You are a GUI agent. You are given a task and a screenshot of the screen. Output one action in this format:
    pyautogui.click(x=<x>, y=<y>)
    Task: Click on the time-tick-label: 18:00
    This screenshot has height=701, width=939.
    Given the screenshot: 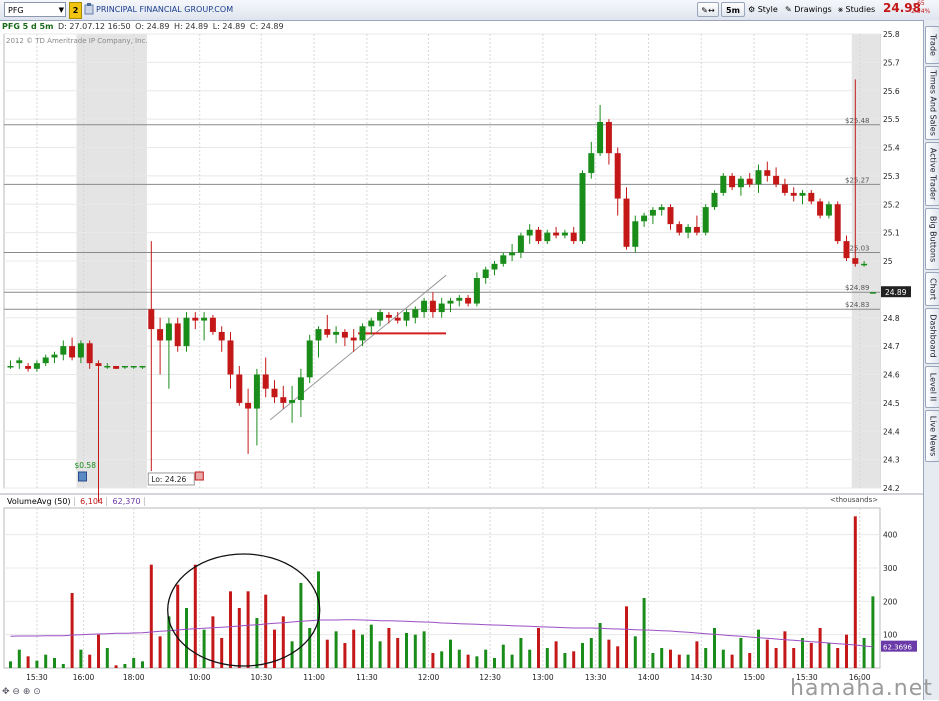 What is the action you would take?
    pyautogui.click(x=134, y=677)
    